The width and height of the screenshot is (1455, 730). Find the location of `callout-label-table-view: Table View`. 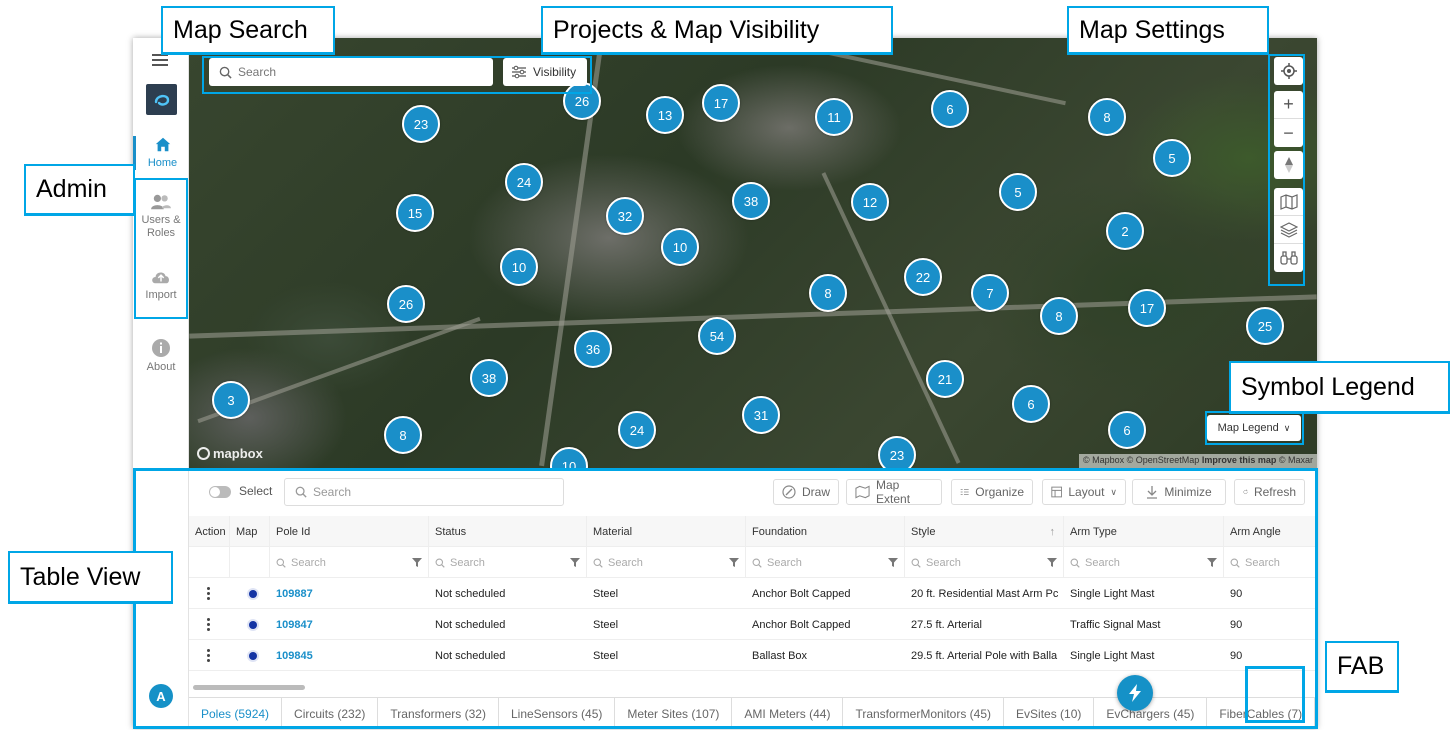

callout-label-table-view: Table View is located at coordinates (90, 577).